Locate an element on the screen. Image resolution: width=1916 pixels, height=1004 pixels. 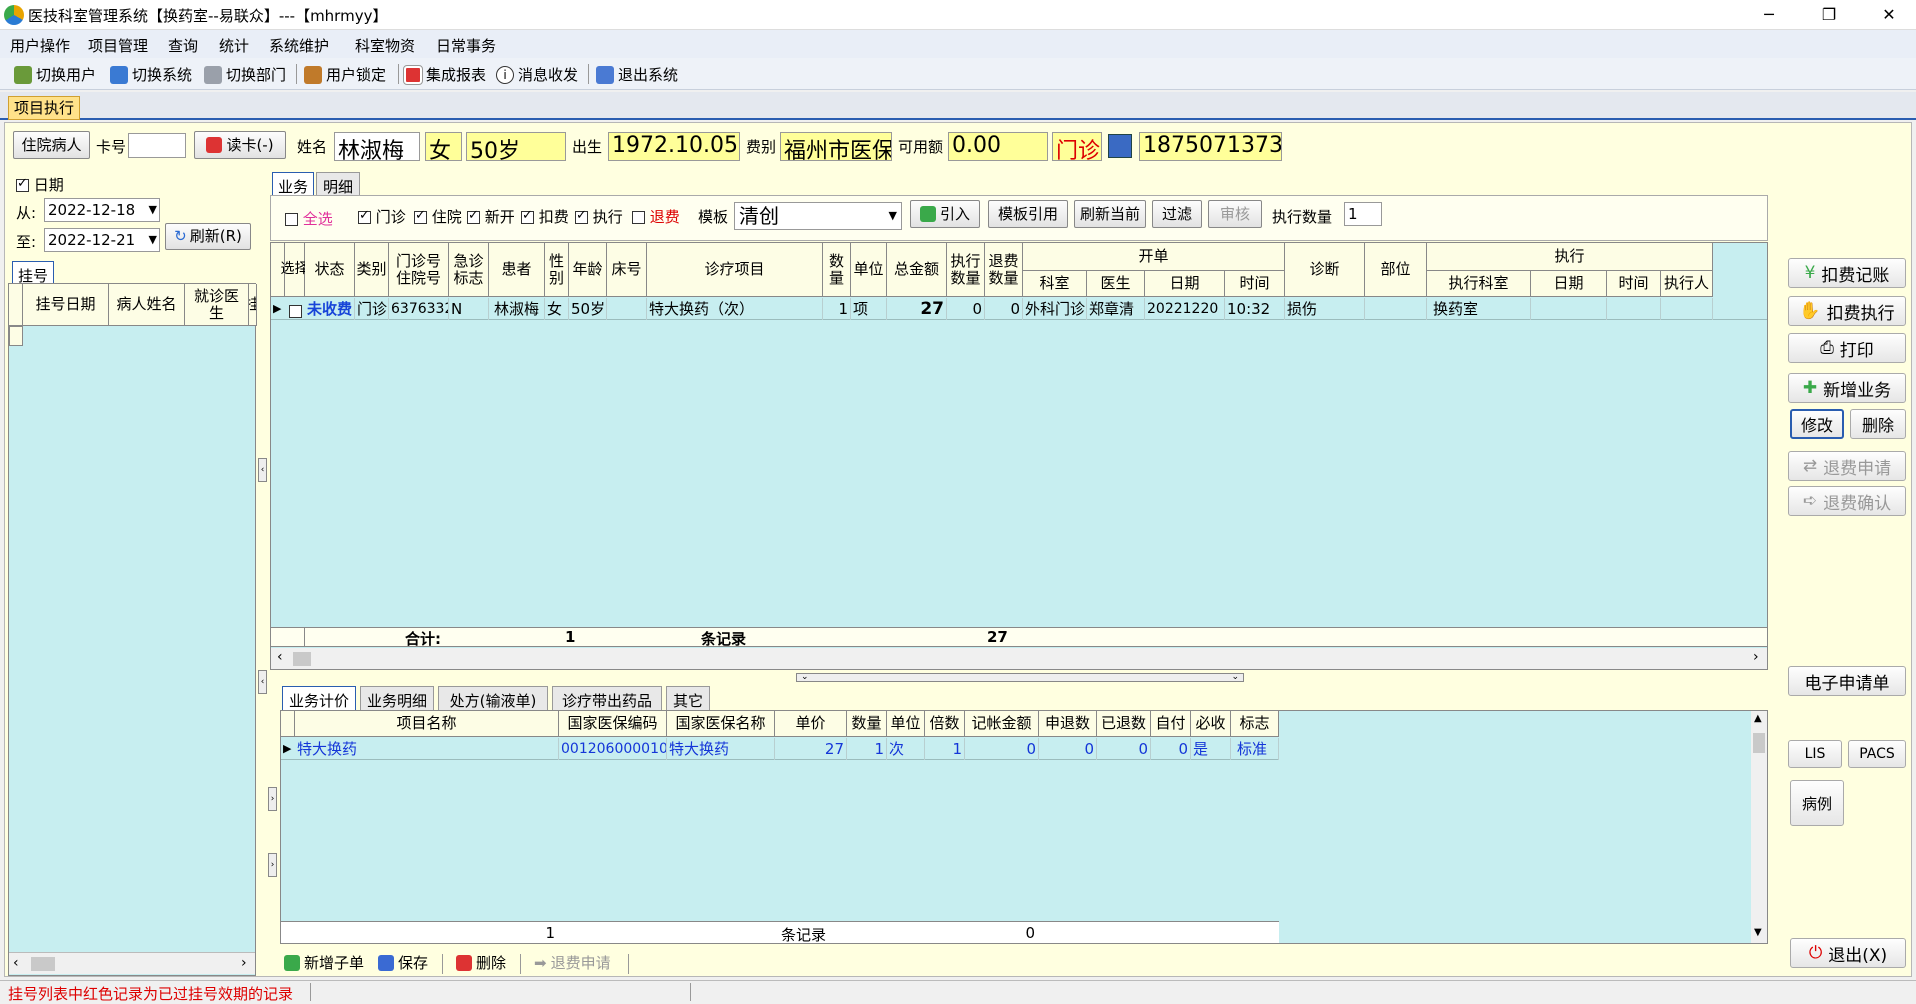
menu-dept-supplies: 科室物资 is located at coordinates (385, 45).